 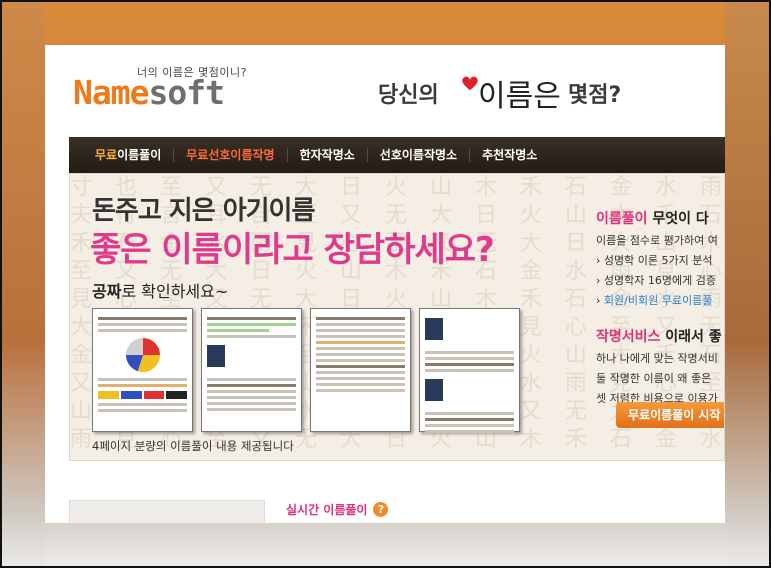 I want to click on slogan-highlight: 이름은, so click(x=519, y=96).